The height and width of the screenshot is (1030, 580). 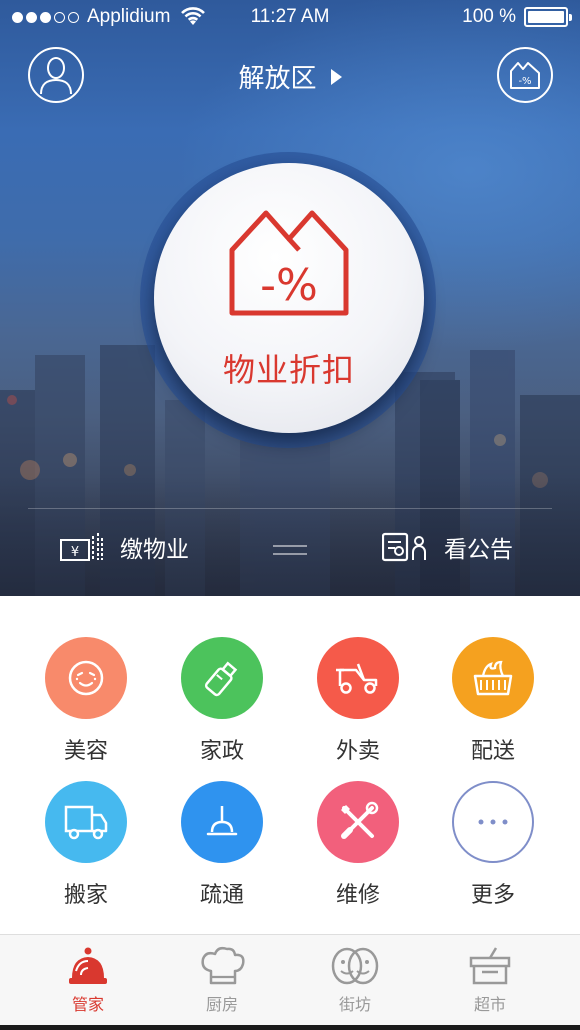 I want to click on more-dots-icon, so click(x=493, y=822).